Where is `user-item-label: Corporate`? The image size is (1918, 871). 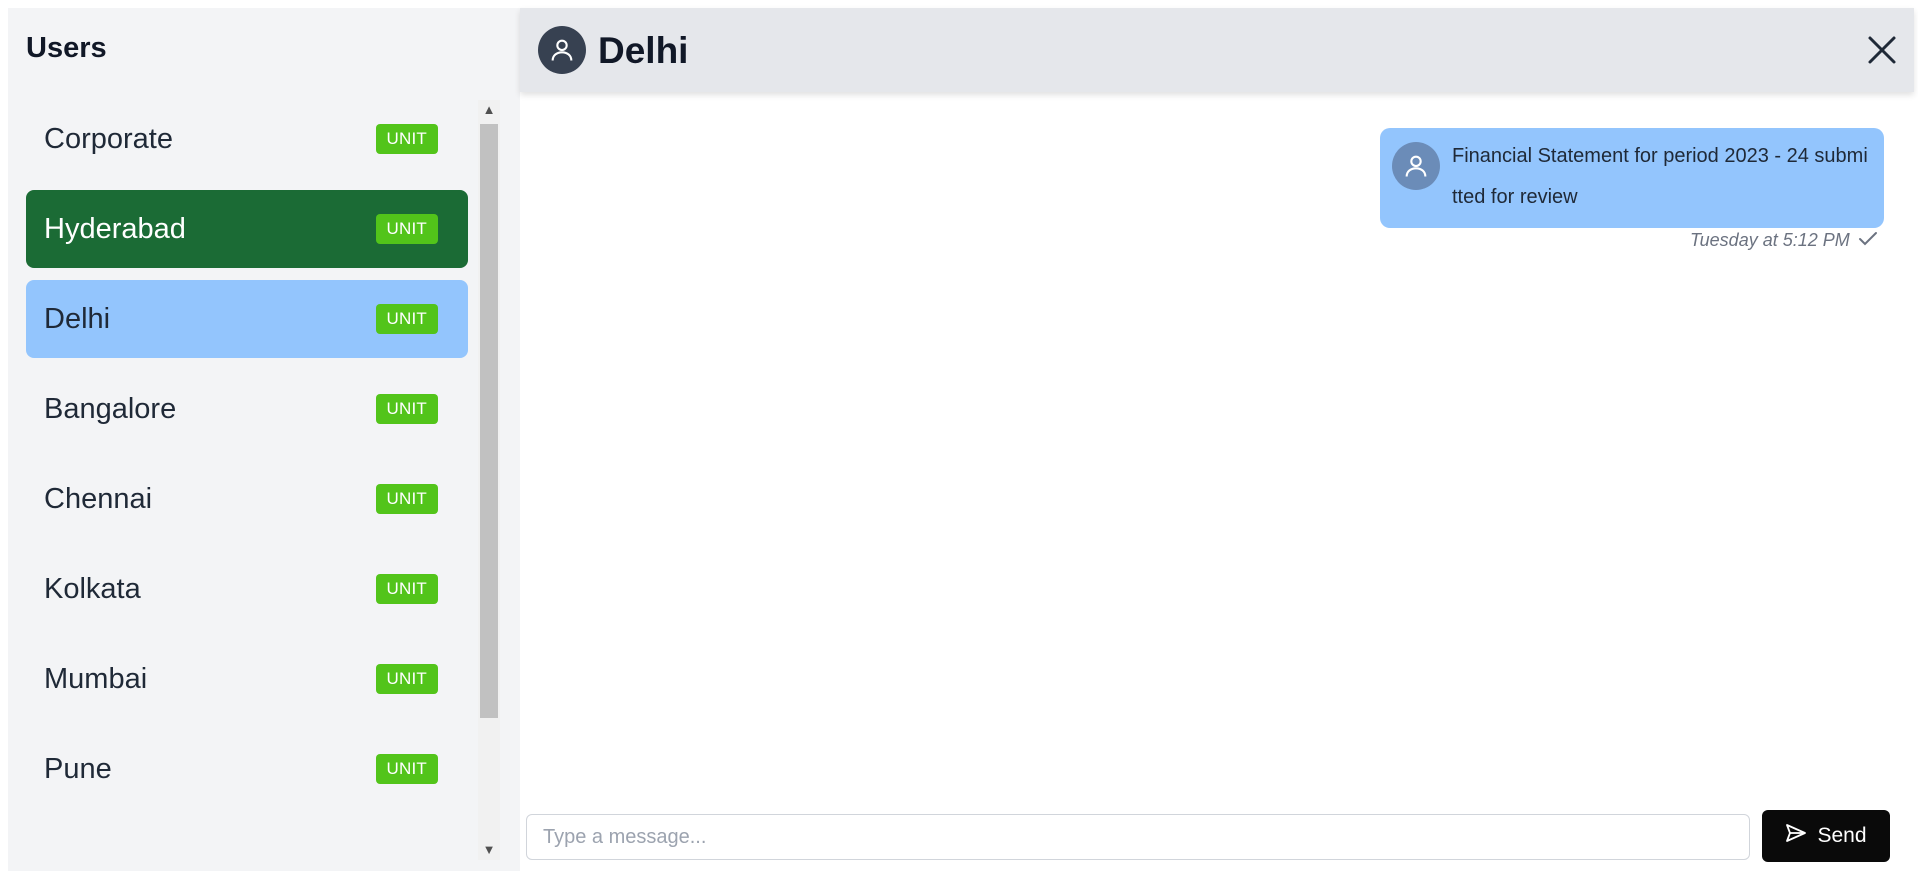 user-item-label: Corporate is located at coordinates (108, 138).